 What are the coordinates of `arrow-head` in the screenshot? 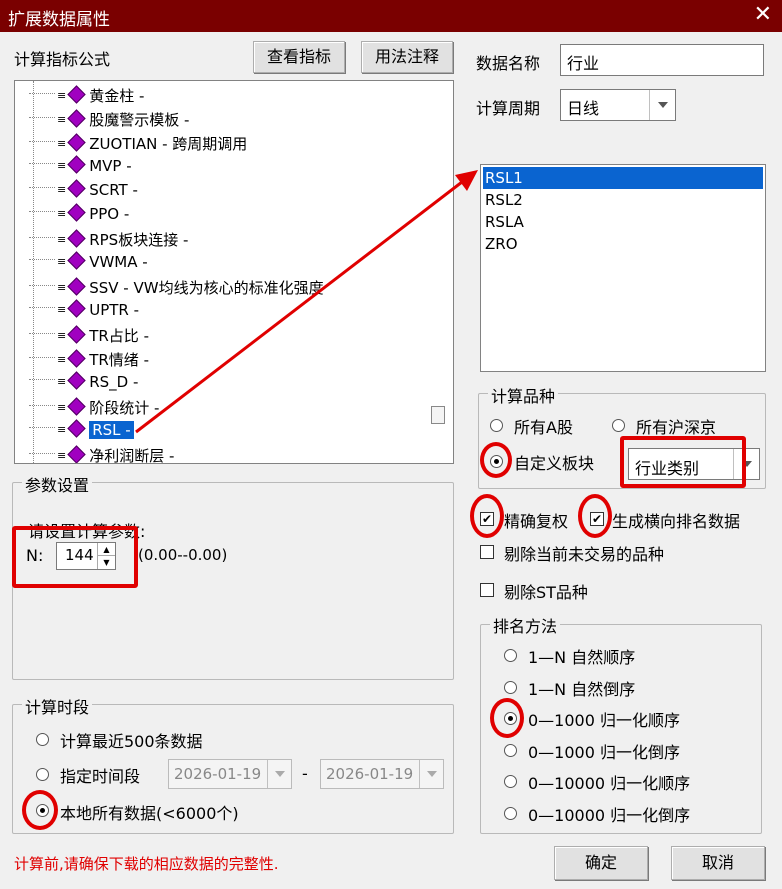 It's located at (466, 180).